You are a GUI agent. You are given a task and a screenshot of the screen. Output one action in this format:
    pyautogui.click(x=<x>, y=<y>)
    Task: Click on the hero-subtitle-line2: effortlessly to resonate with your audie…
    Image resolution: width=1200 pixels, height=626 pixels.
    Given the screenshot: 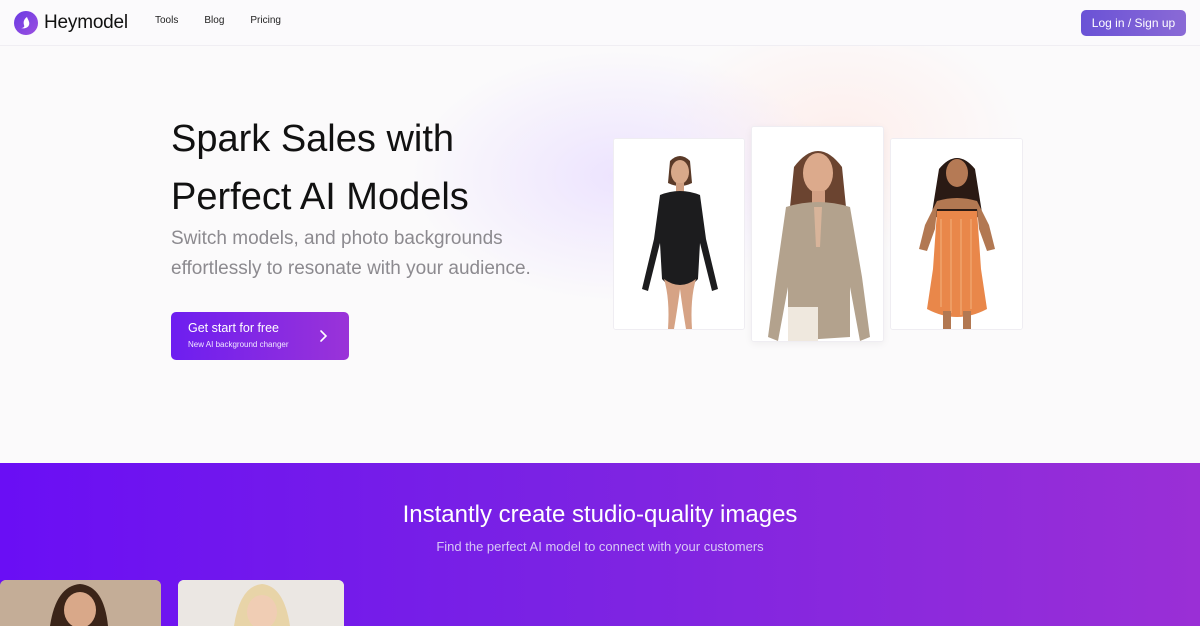 What is the action you would take?
    pyautogui.click(x=351, y=268)
    